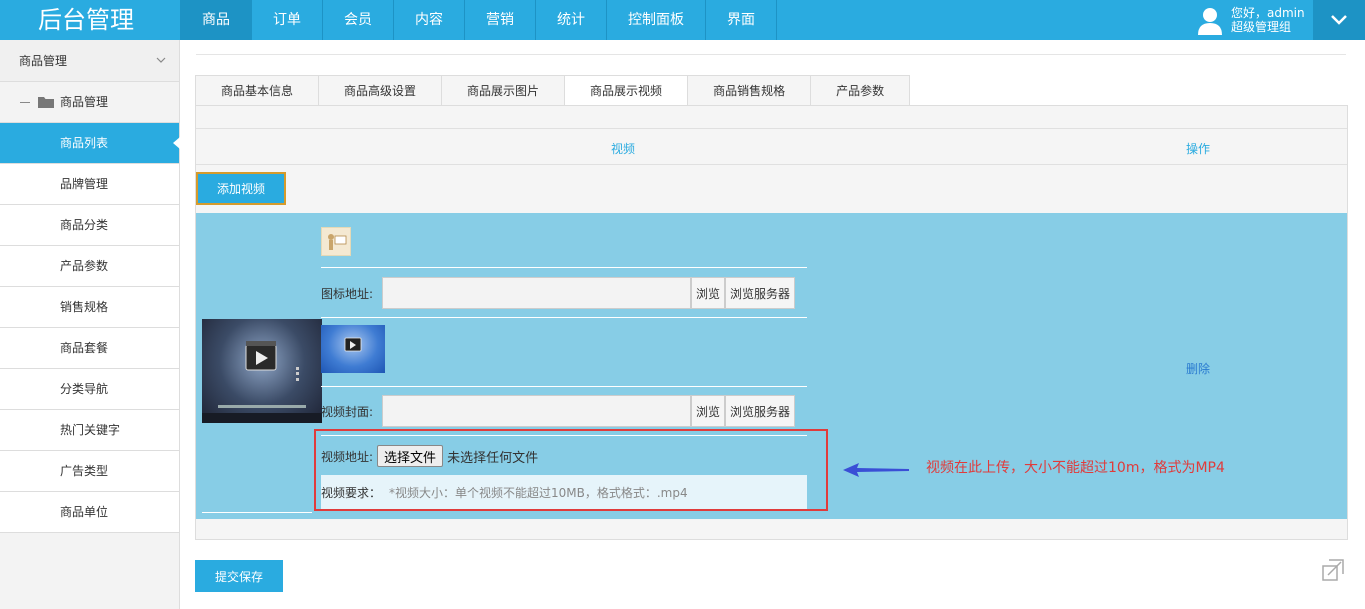 Image resolution: width=1365 pixels, height=609 pixels. Describe the element at coordinates (89, 266) in the screenshot. I see `sidebar-item-product-params: 产品参数` at that location.